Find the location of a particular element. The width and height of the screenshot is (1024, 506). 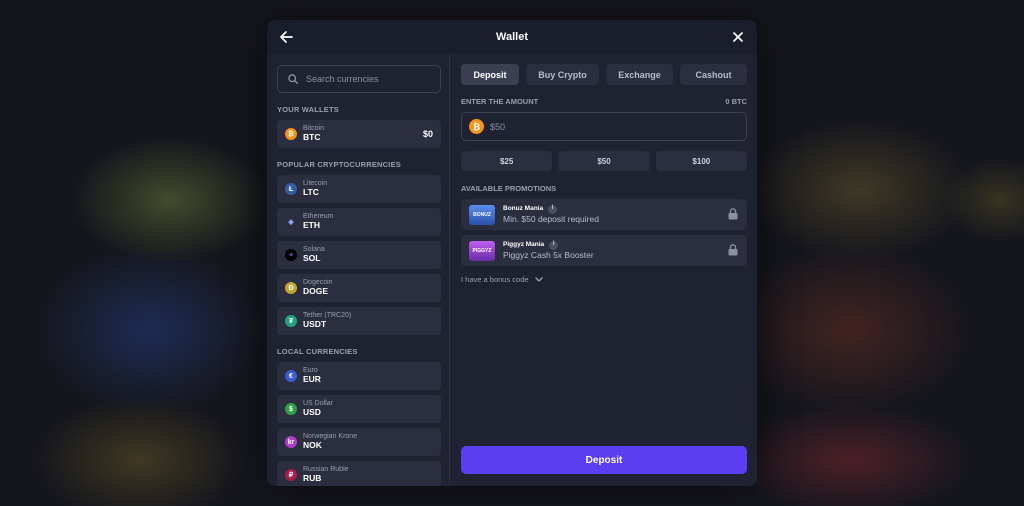

amount-balance: 0 BTC is located at coordinates (736, 101).